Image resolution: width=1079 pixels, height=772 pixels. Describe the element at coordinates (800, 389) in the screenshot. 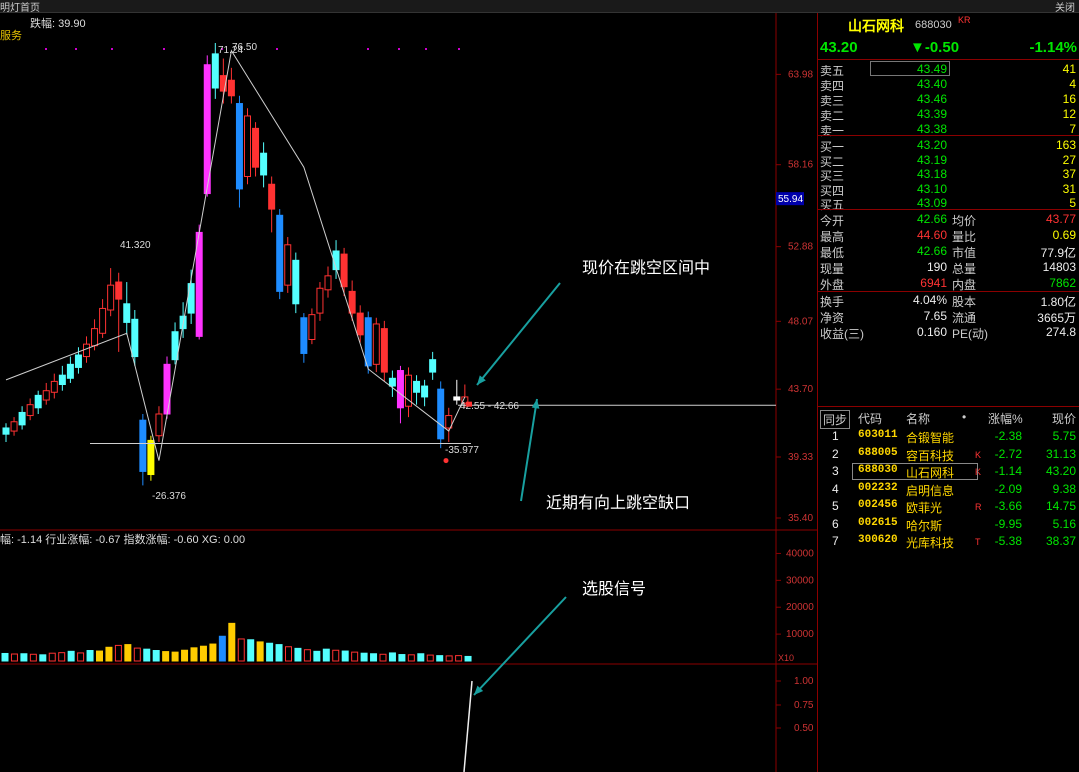

I see `y-tick-label: 43.70` at that location.